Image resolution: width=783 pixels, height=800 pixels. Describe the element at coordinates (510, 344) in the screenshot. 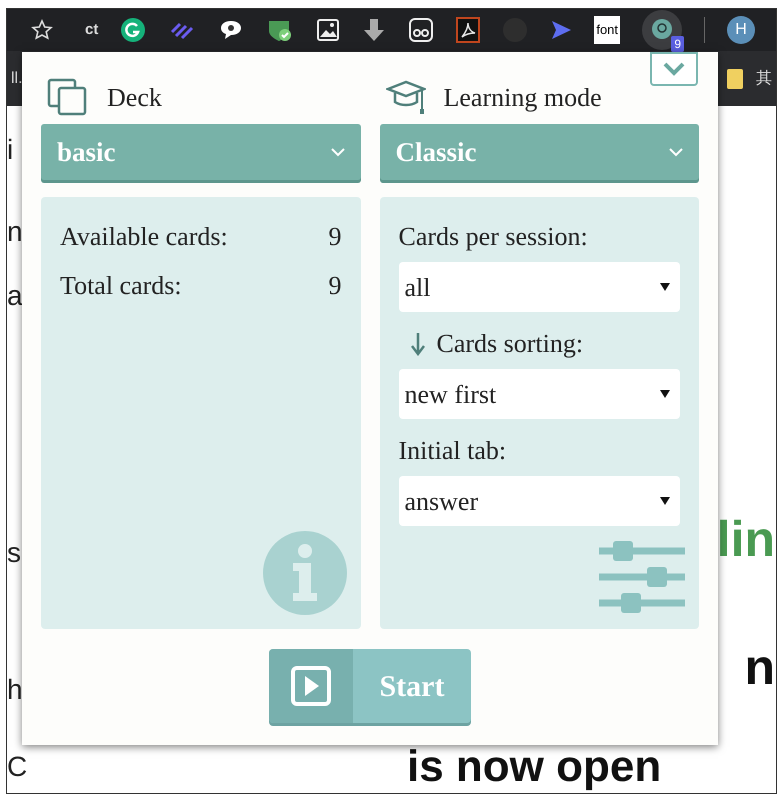

I see `field-label: Cards sorting:` at that location.